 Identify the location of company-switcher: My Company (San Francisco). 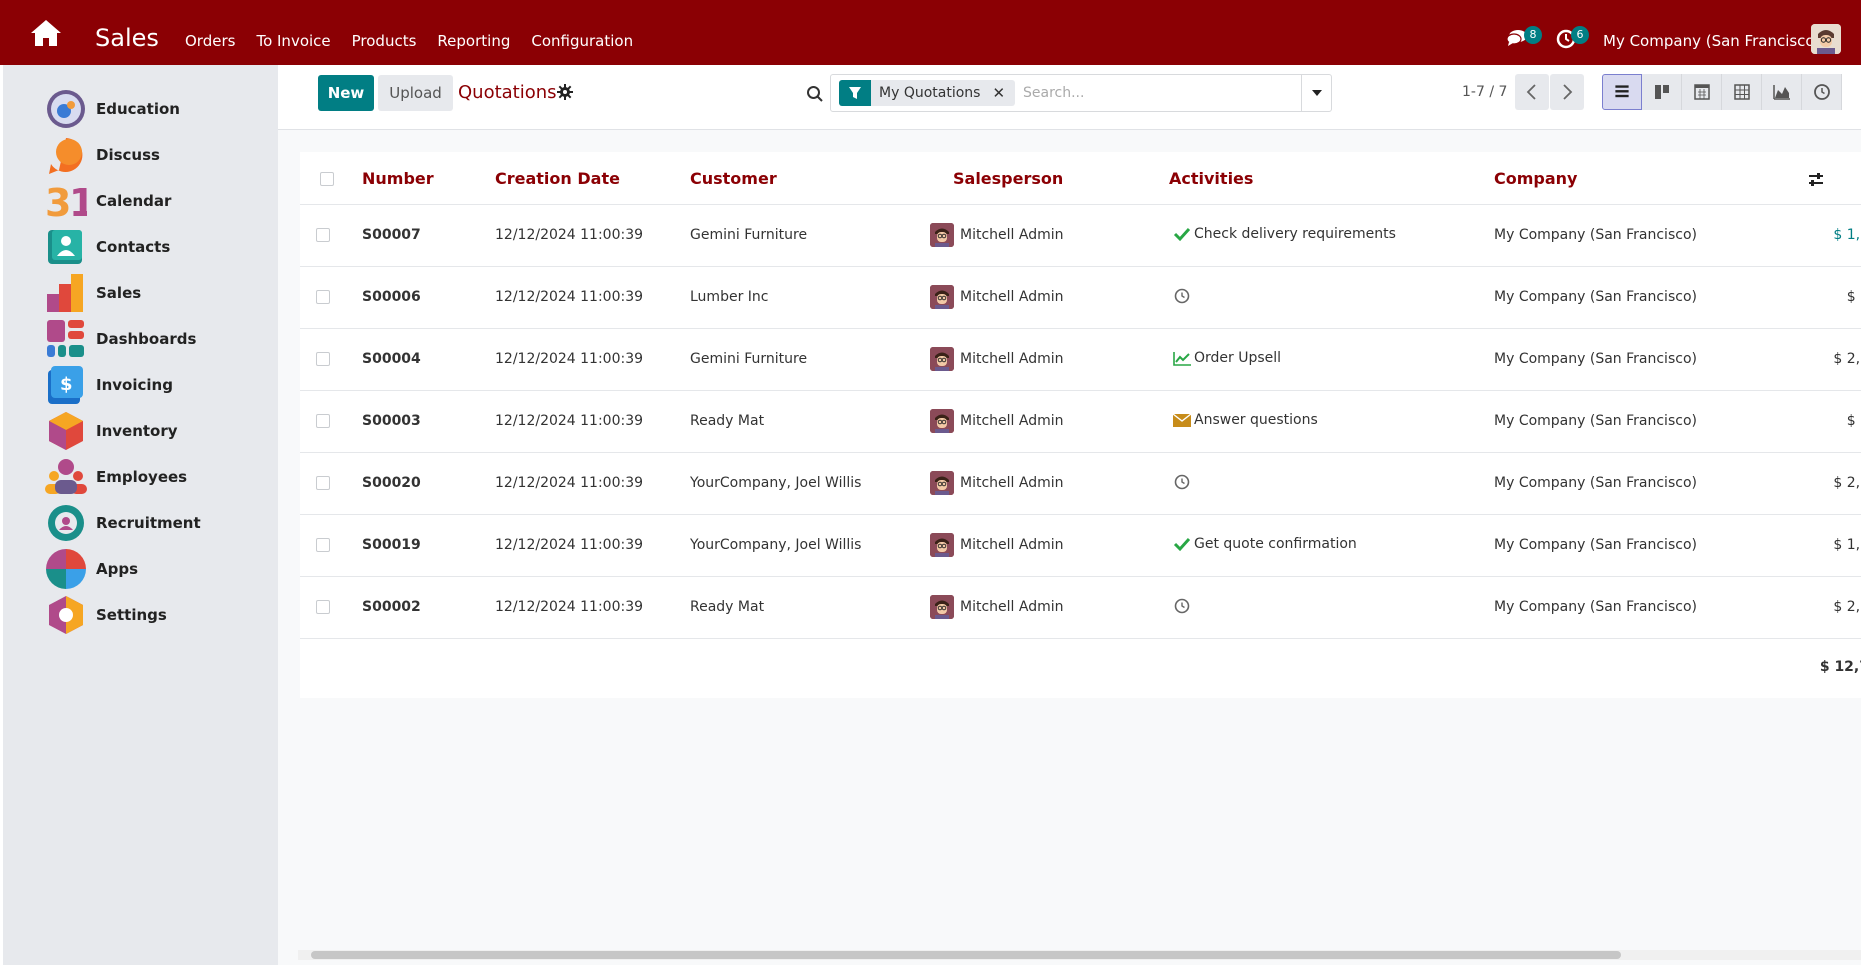
(1711, 41).